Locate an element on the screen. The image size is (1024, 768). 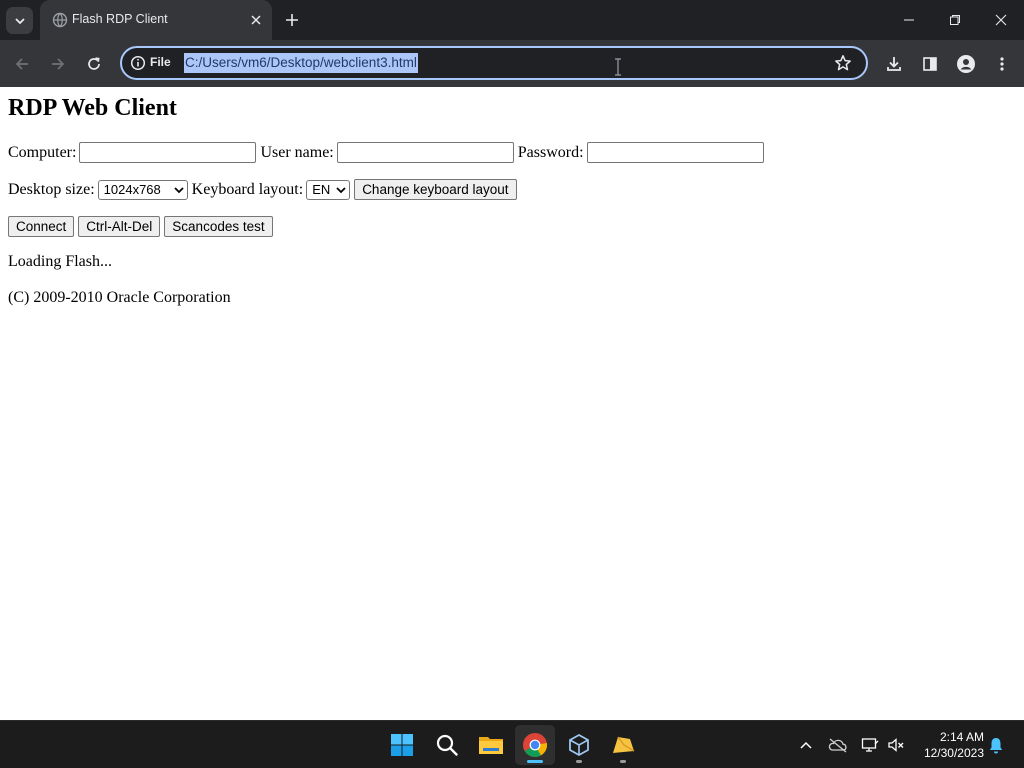
file-explorer-icon is located at coordinates (491, 745).